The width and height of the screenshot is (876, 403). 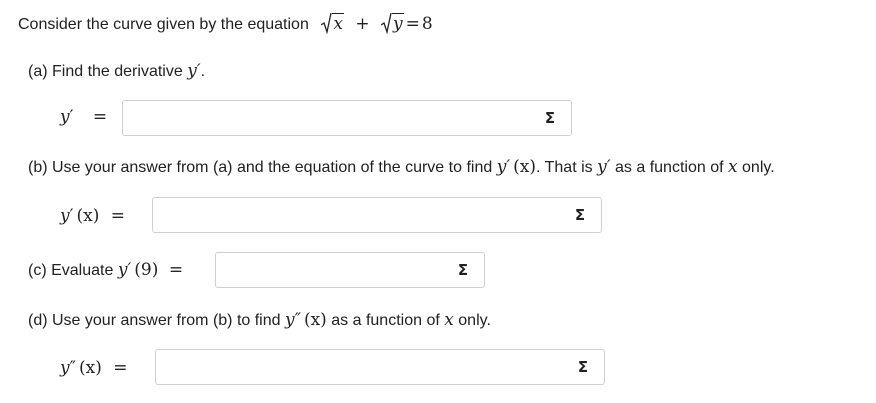 I want to click on sqrt-y: y, so click(x=392, y=23).